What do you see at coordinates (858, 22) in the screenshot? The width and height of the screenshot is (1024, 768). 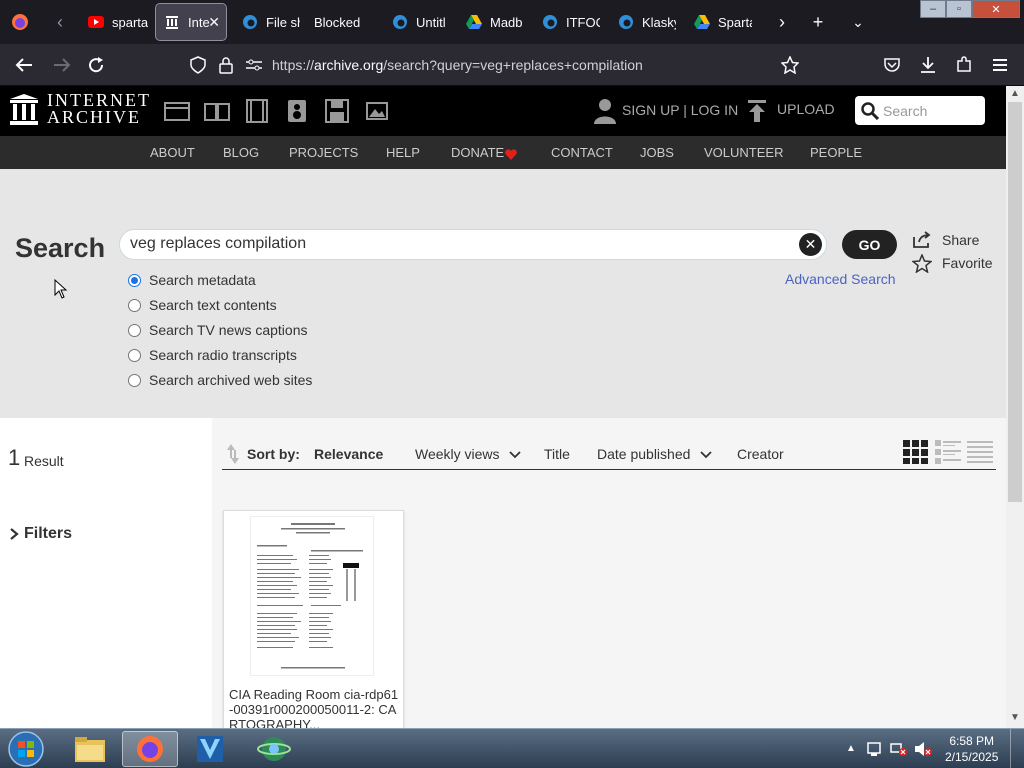 I see `list-all-tabs-icon: ⌄` at bounding box center [858, 22].